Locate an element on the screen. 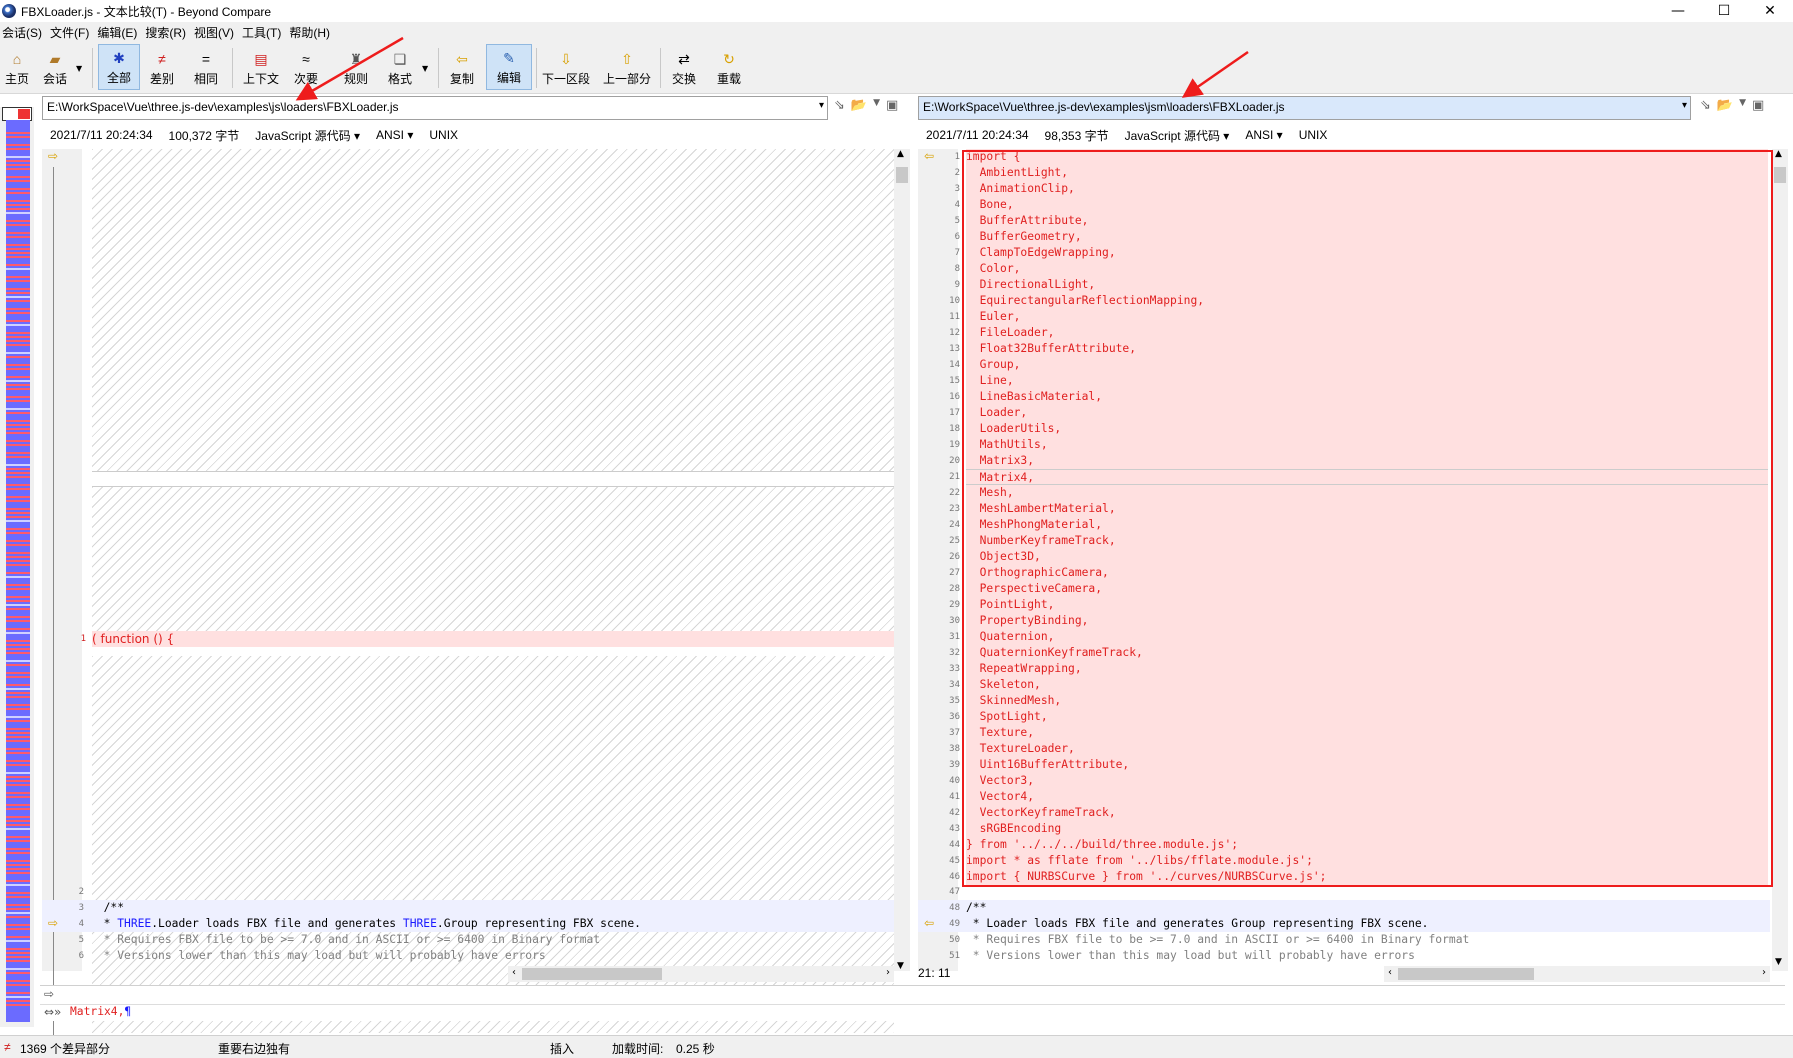  right-eol: UNIX is located at coordinates (1313, 135).